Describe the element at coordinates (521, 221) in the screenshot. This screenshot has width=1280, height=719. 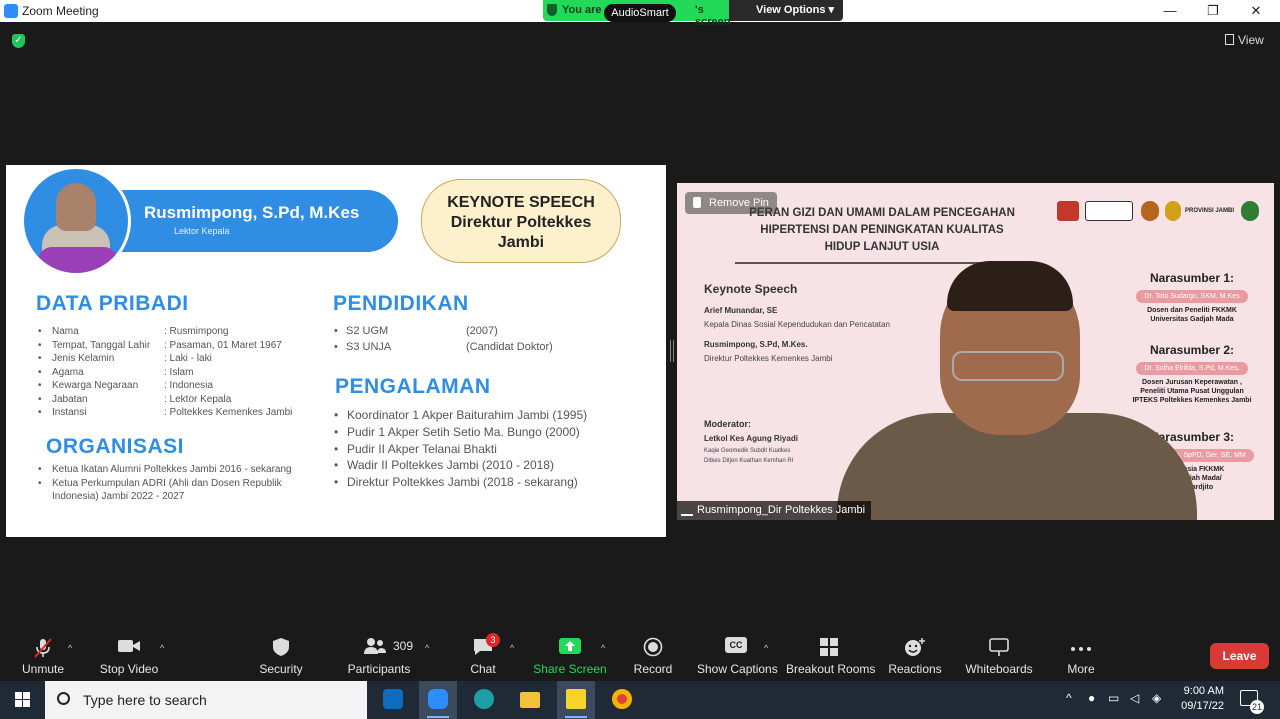
I see `keynote-badge: KEYNOTE SPEECH Direktur Poltekkes Jambi` at that location.